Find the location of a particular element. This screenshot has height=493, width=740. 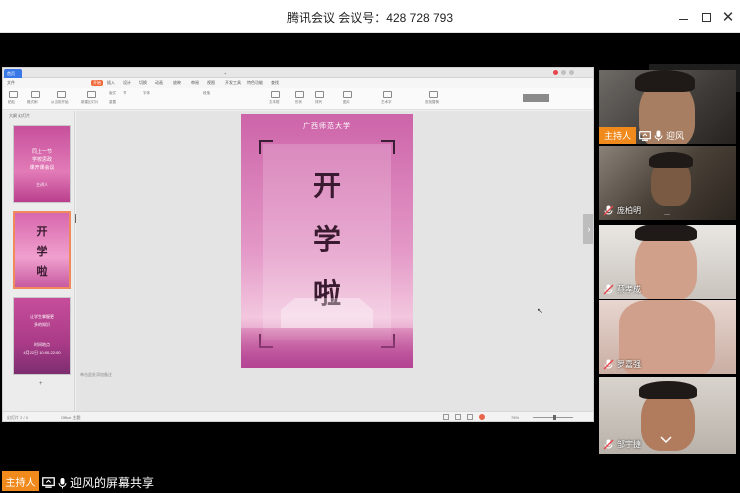

minimize-button is located at coordinates (683, 17).